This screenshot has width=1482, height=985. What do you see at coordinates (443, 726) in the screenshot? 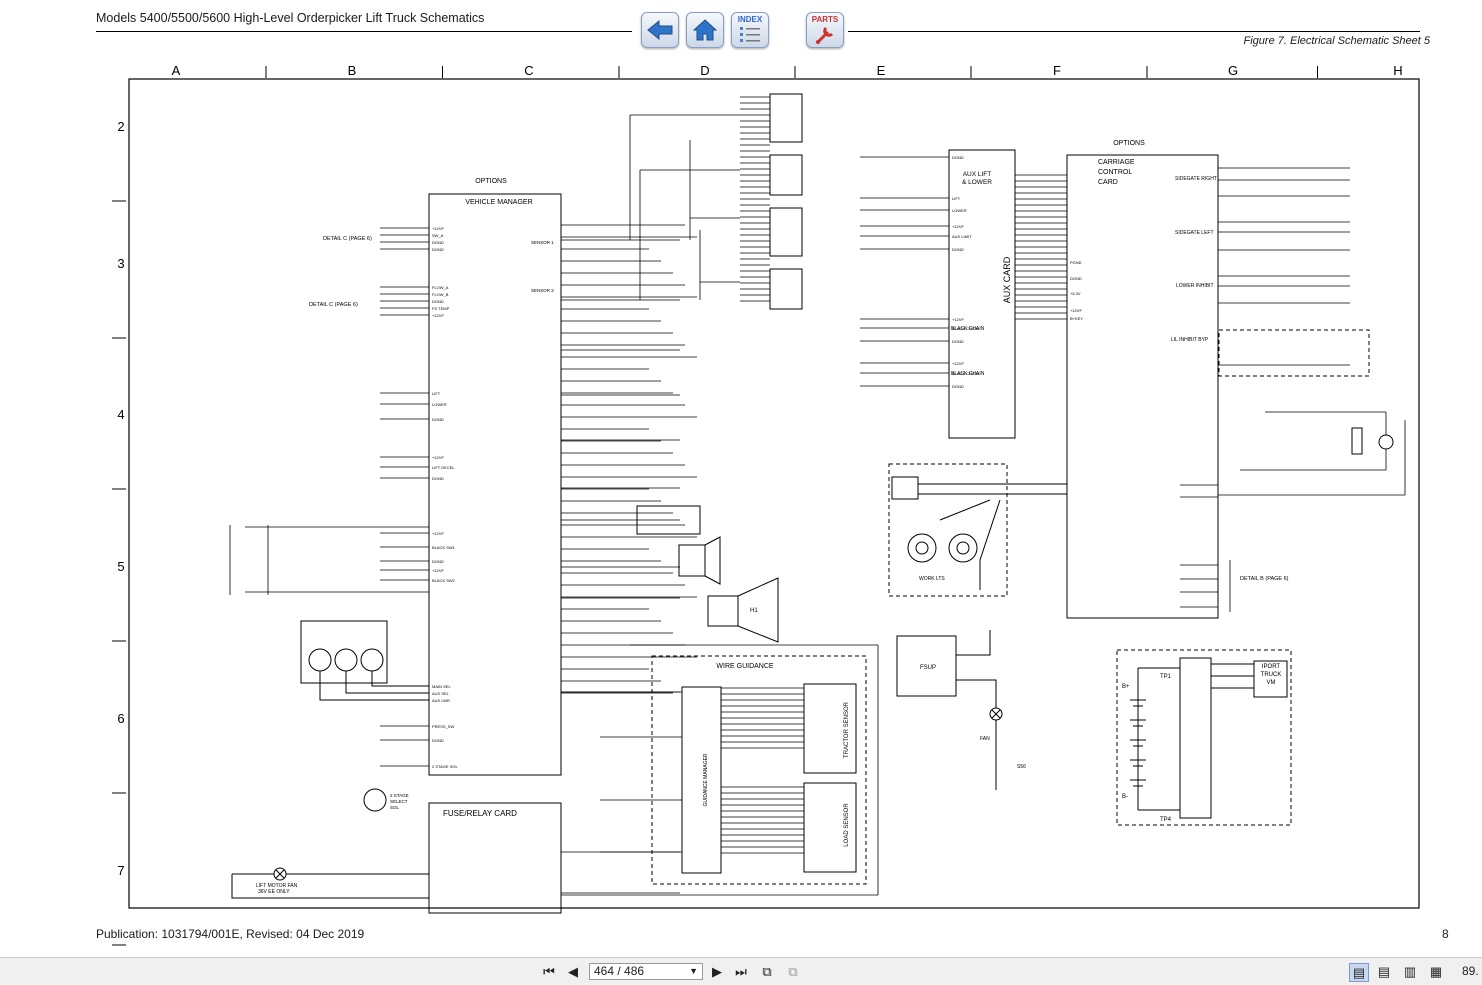
I see `vm-pin-label: PRESS_SW` at bounding box center [443, 726].